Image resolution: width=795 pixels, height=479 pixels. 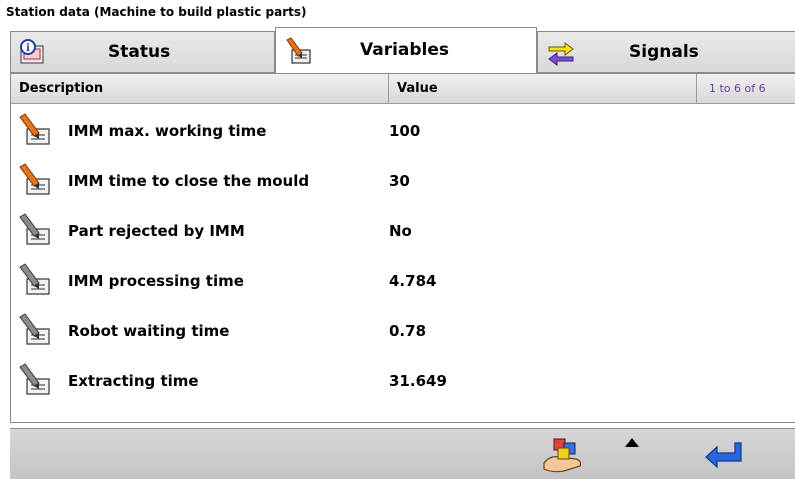 I want to click on table-row: IMM max. working time 100, so click(x=403, y=131).